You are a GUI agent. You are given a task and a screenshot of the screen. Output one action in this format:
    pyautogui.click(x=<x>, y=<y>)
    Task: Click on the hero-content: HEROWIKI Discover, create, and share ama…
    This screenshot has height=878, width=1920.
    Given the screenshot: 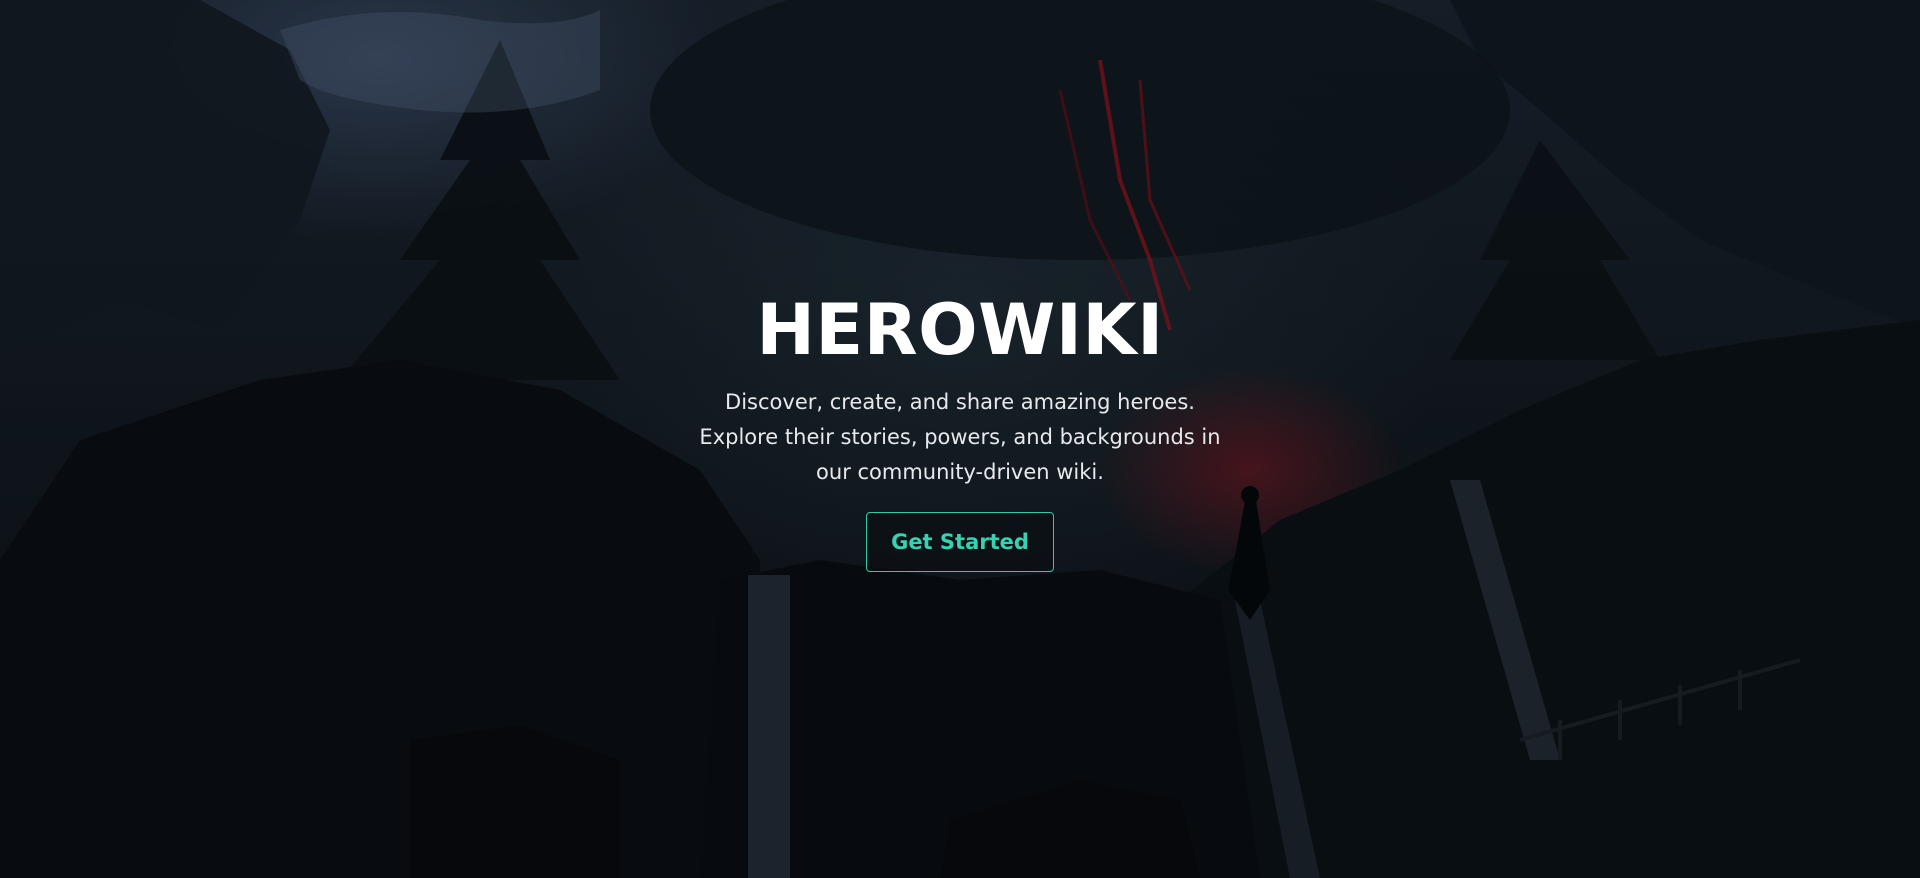 What is the action you would take?
    pyautogui.click(x=960, y=428)
    